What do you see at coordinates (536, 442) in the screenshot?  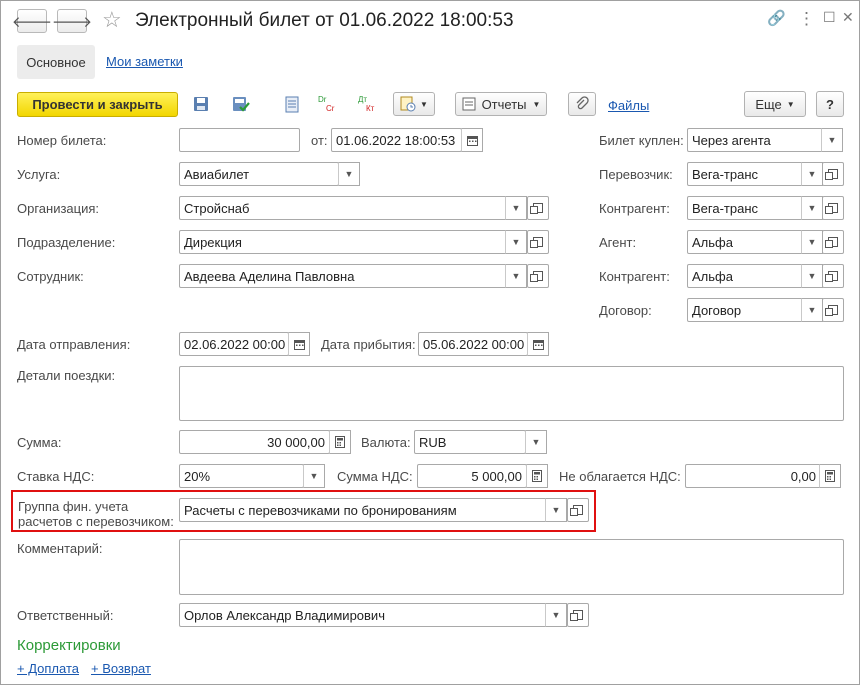 I see `currency-dropdown-button: ▼` at bounding box center [536, 442].